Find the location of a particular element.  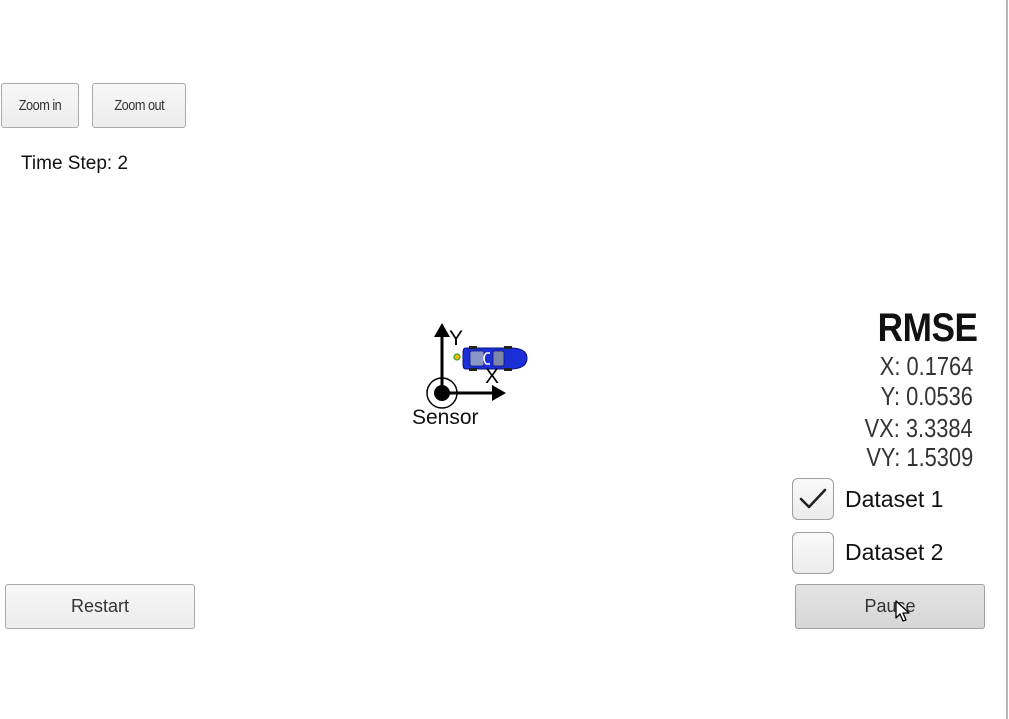

window-edge is located at coordinates (1007, 359).